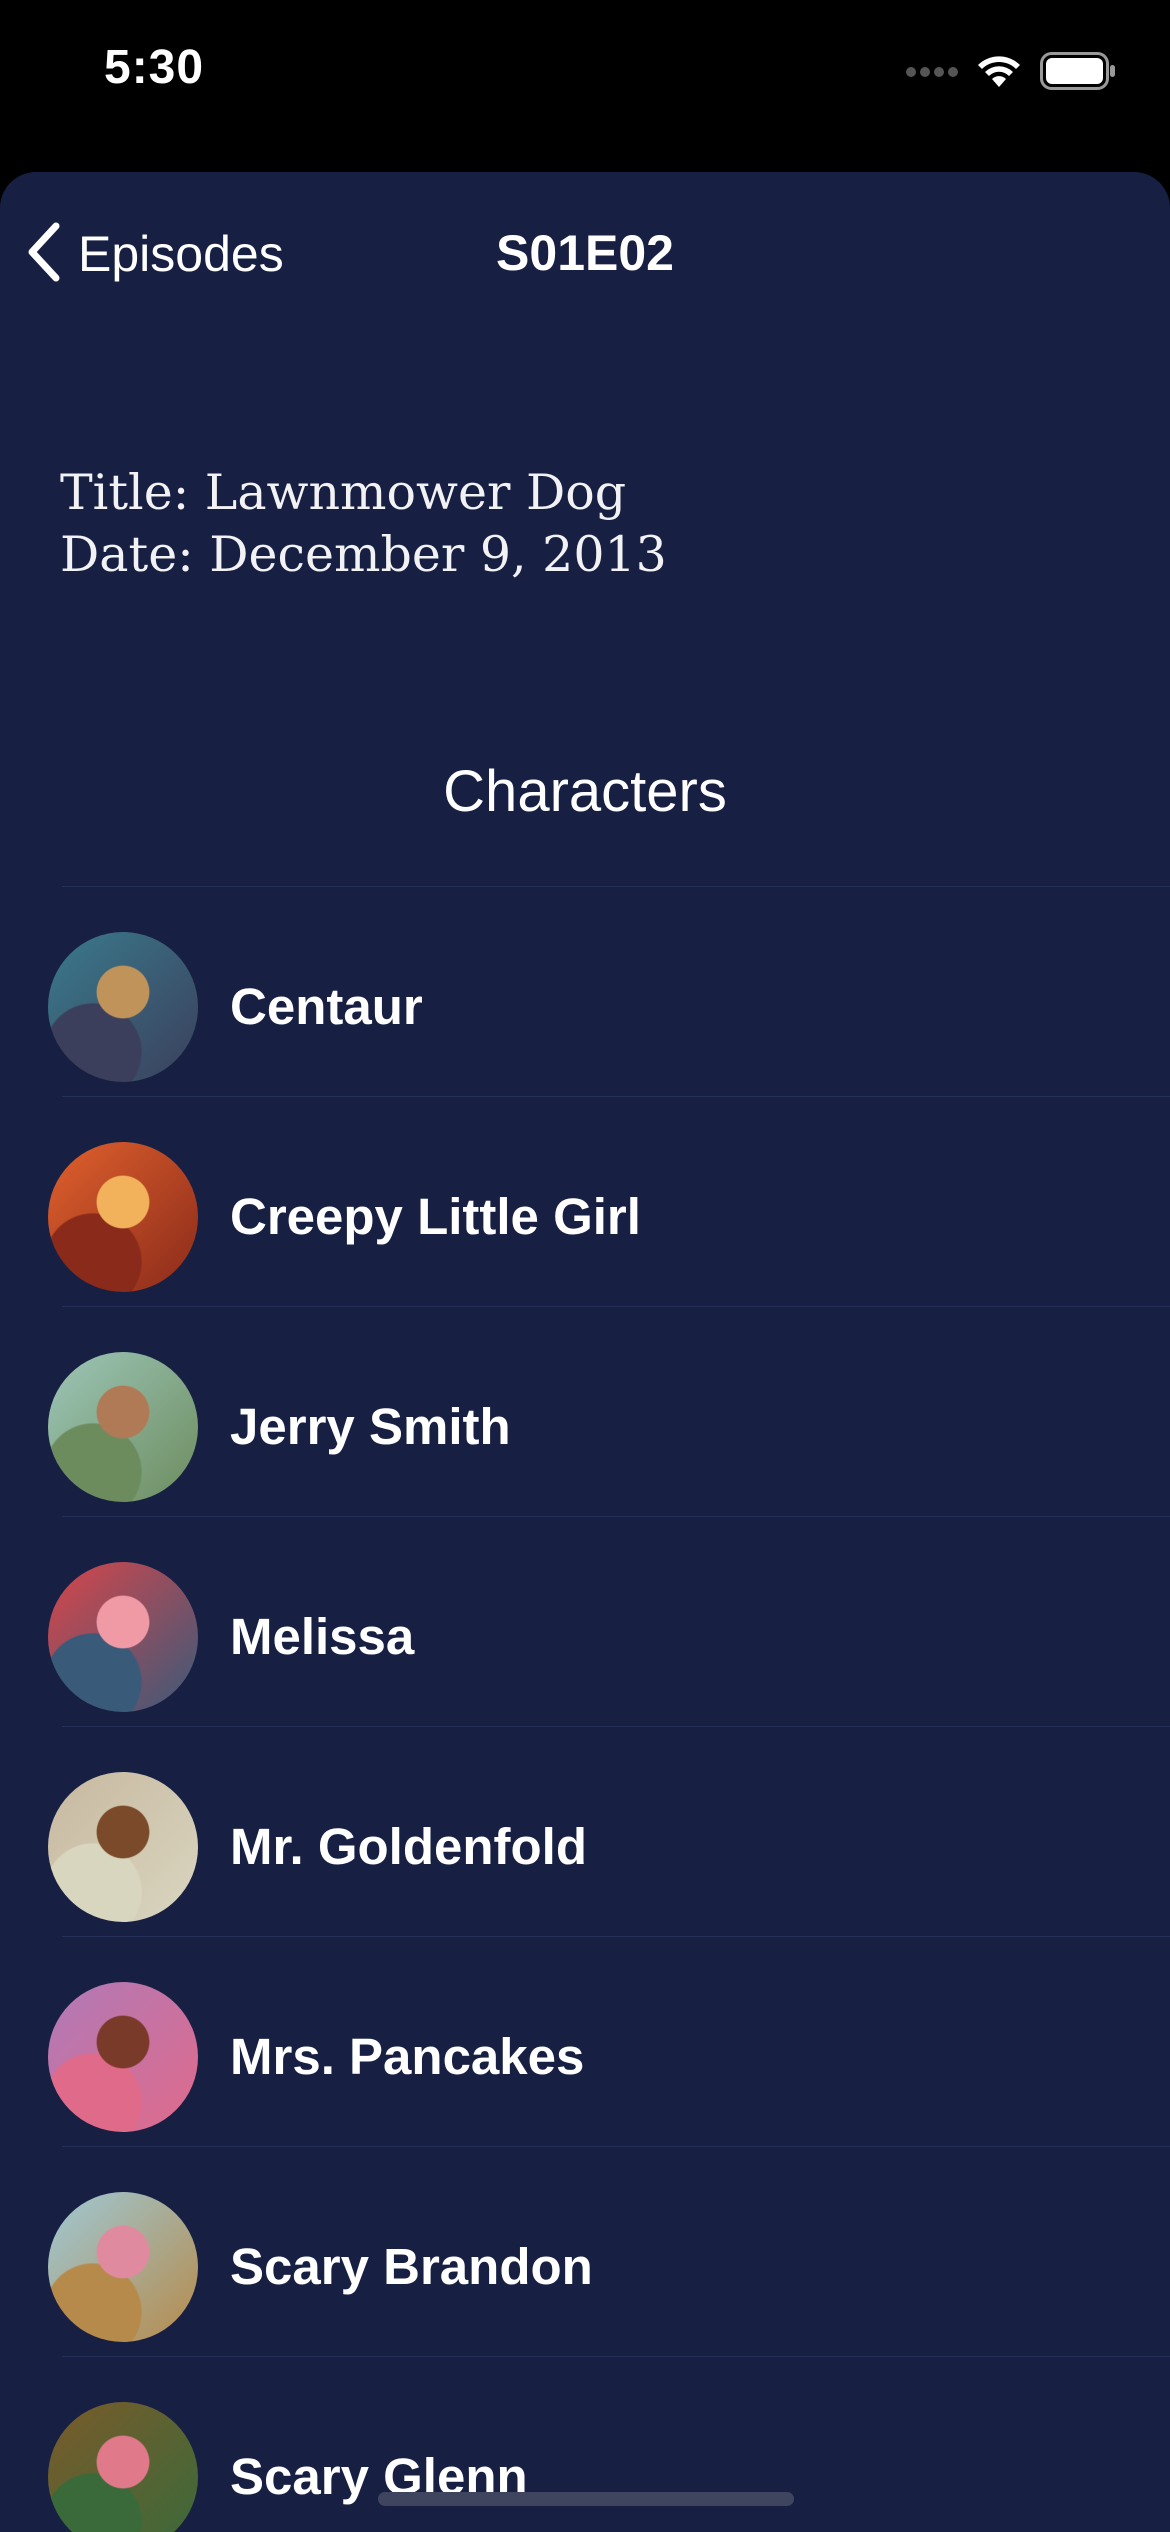 Image resolution: width=1170 pixels, height=2532 pixels. Describe the element at coordinates (585, 991) in the screenshot. I see `character-row: Centaur` at that location.